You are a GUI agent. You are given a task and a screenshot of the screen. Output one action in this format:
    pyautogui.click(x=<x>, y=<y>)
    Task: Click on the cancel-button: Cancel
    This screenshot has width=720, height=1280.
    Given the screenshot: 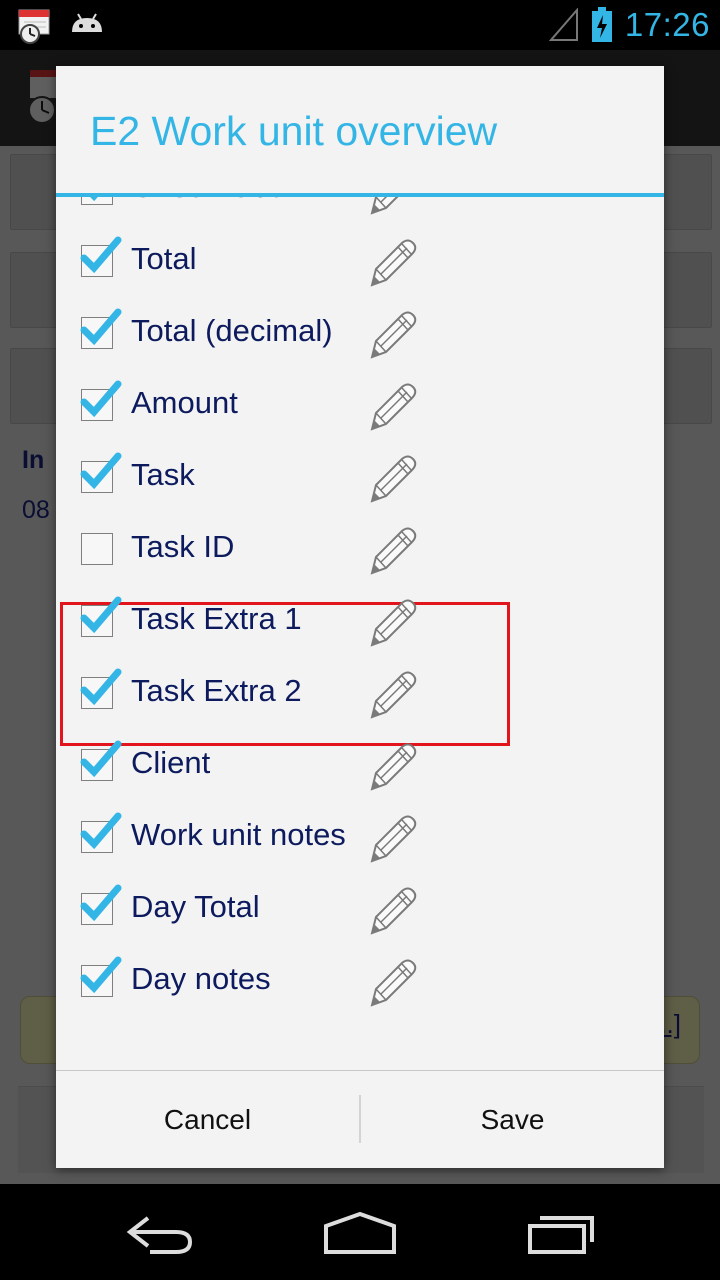 What is the action you would take?
    pyautogui.click(x=207, y=1119)
    